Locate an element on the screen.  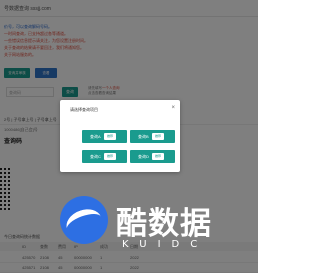
option-label: 查询B is located at coordinates (143, 136).